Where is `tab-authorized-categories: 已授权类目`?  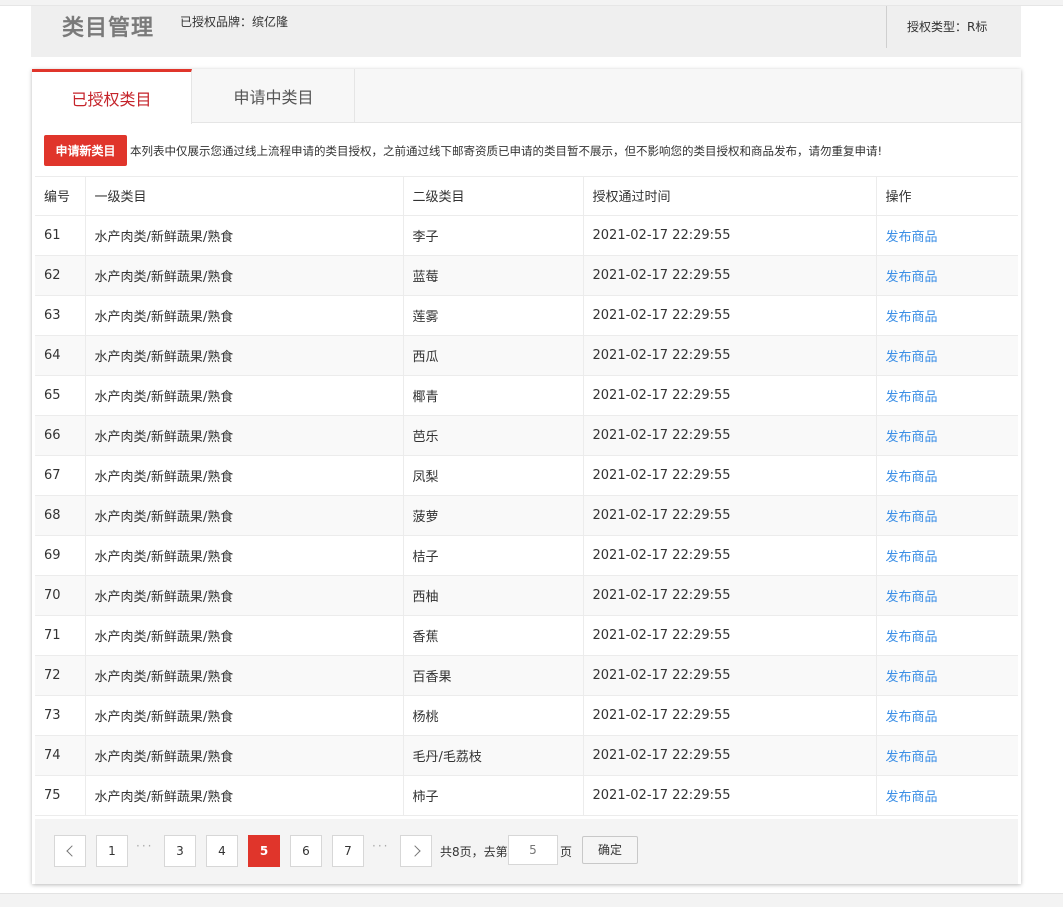
tab-authorized-categories: 已授权类目 is located at coordinates (112, 96).